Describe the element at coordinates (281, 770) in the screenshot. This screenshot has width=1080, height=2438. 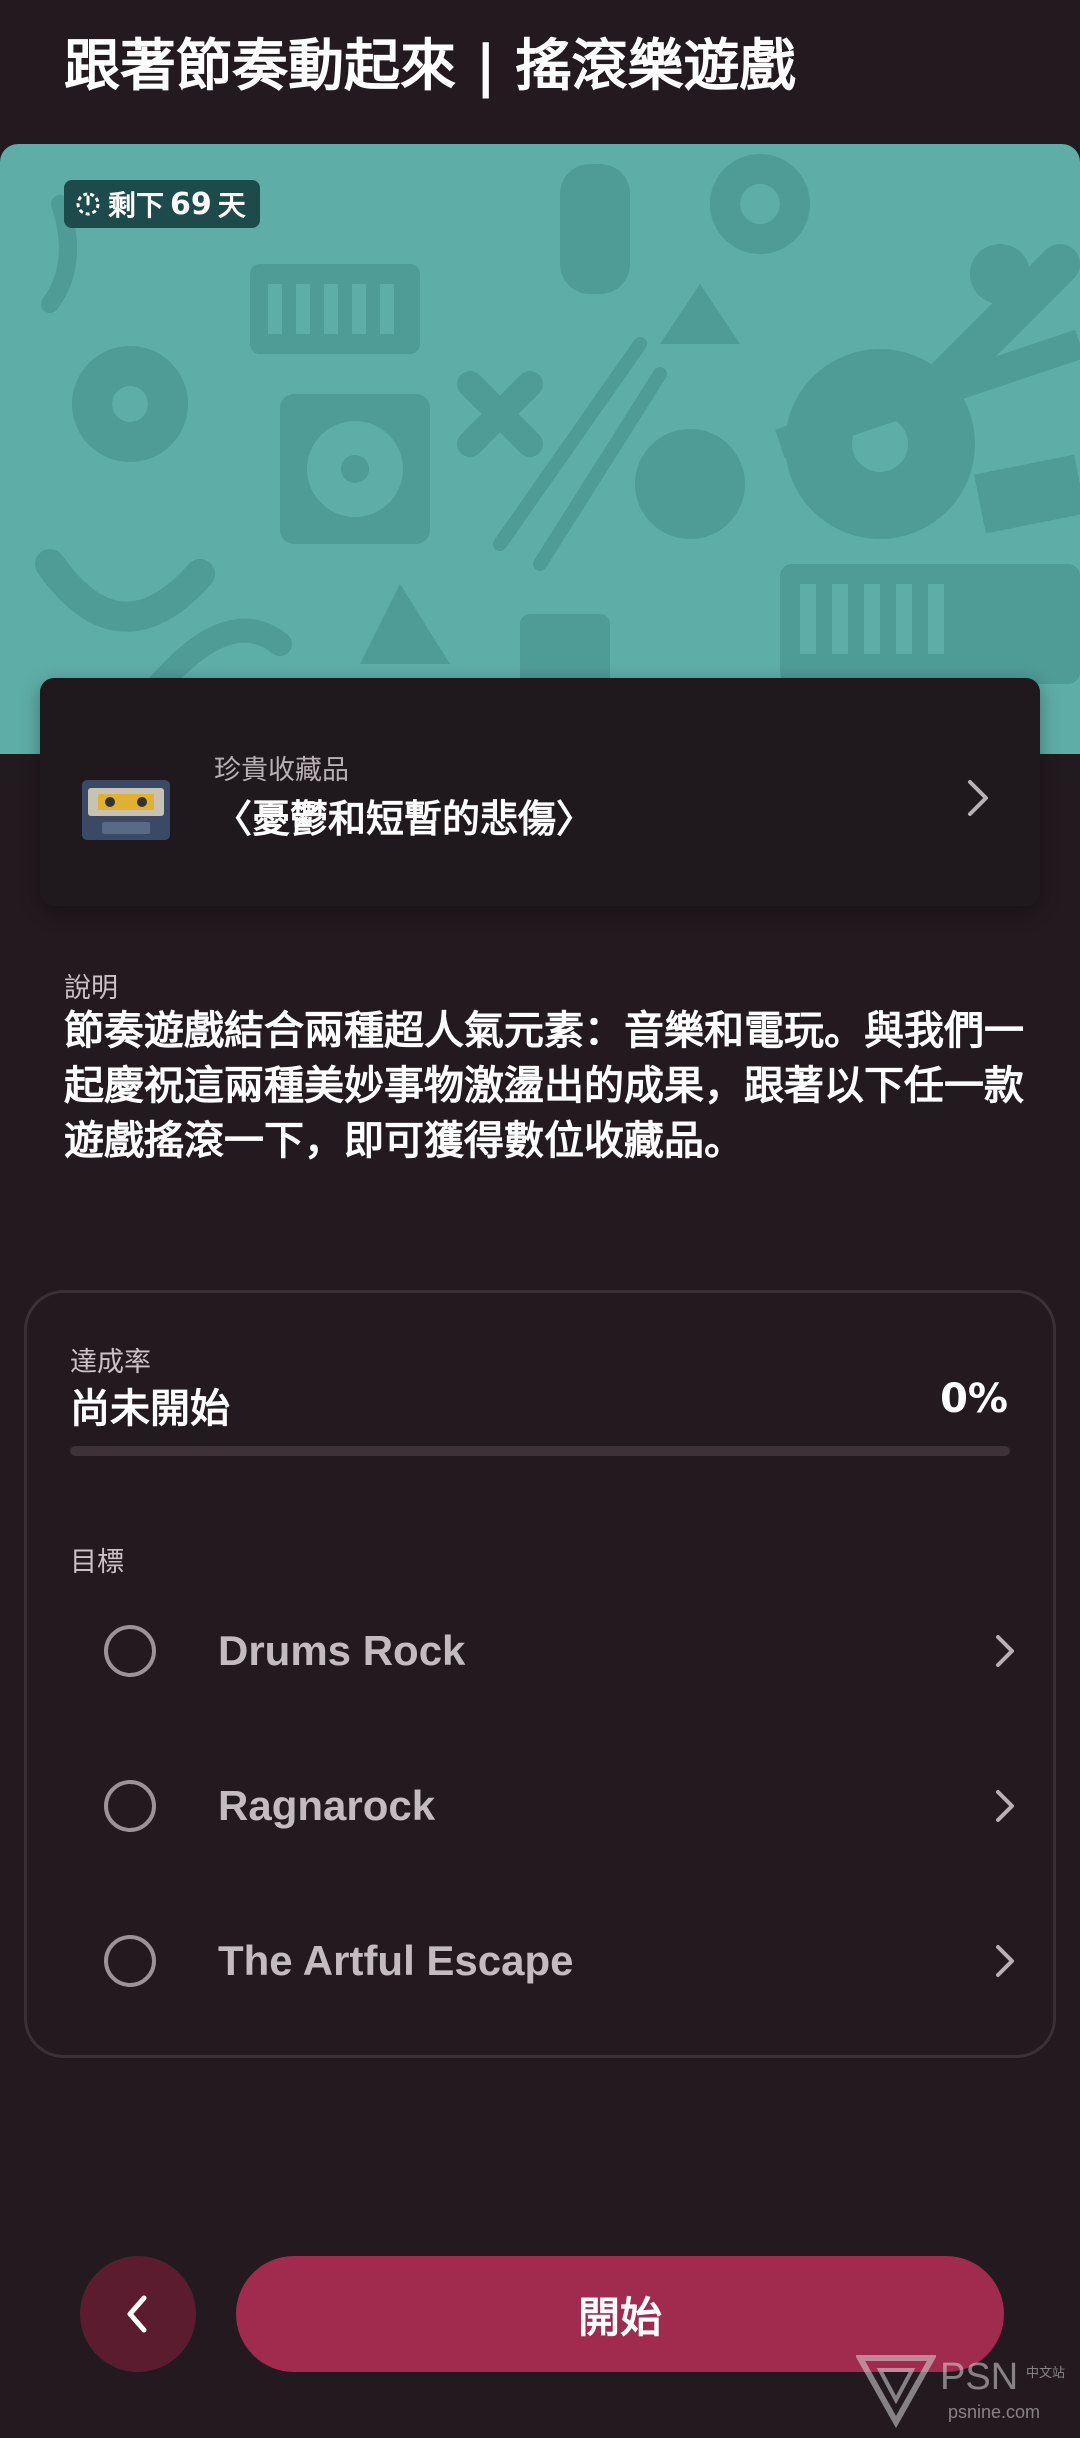
I see `reward-type-label: 珍貴收藏品` at that location.